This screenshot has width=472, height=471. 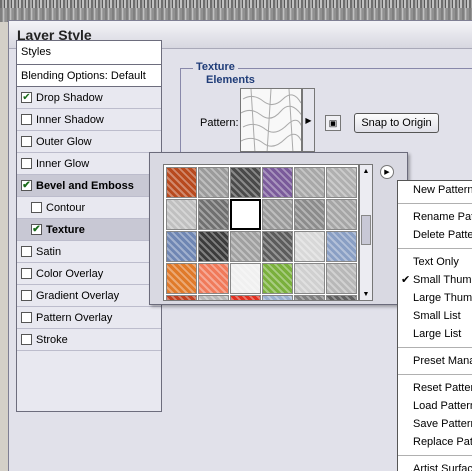 I want to click on menu-item-label: Small List, so click(x=437, y=316).